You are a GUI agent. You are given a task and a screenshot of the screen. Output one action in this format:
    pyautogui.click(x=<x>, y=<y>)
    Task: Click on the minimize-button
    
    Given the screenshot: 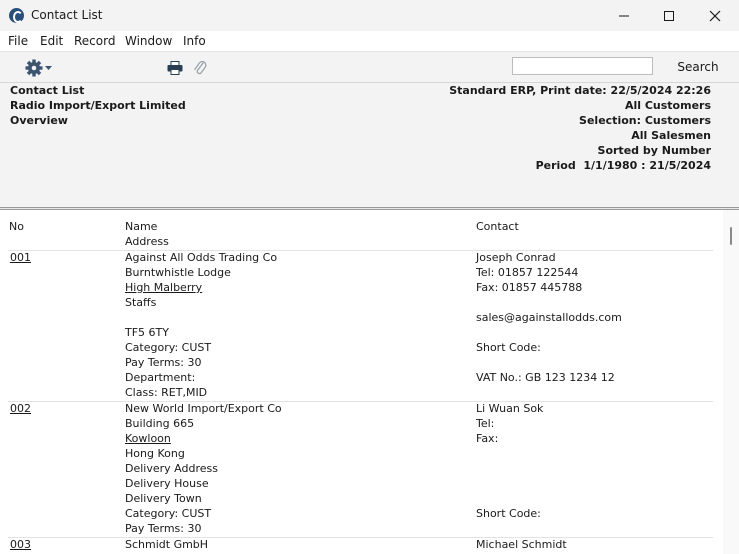 What is the action you would take?
    pyautogui.click(x=624, y=15)
    